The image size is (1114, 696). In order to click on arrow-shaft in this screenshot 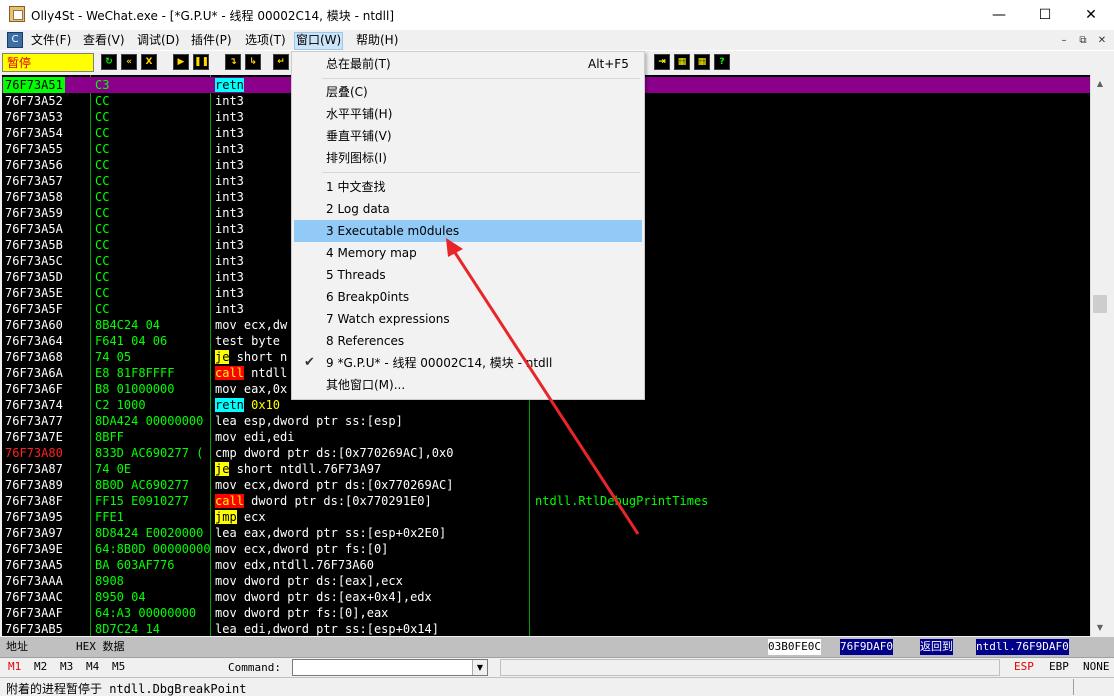, I will do `click(545, 391)`.